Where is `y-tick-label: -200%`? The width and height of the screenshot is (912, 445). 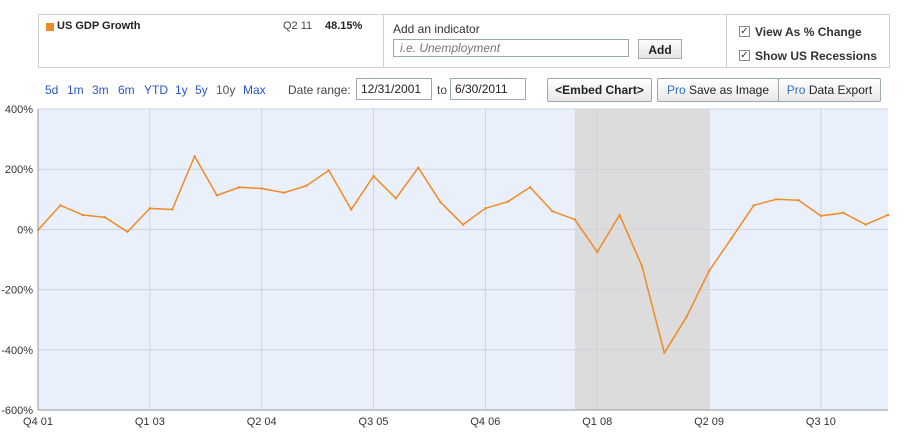 y-tick-label: -200% is located at coordinates (17, 291).